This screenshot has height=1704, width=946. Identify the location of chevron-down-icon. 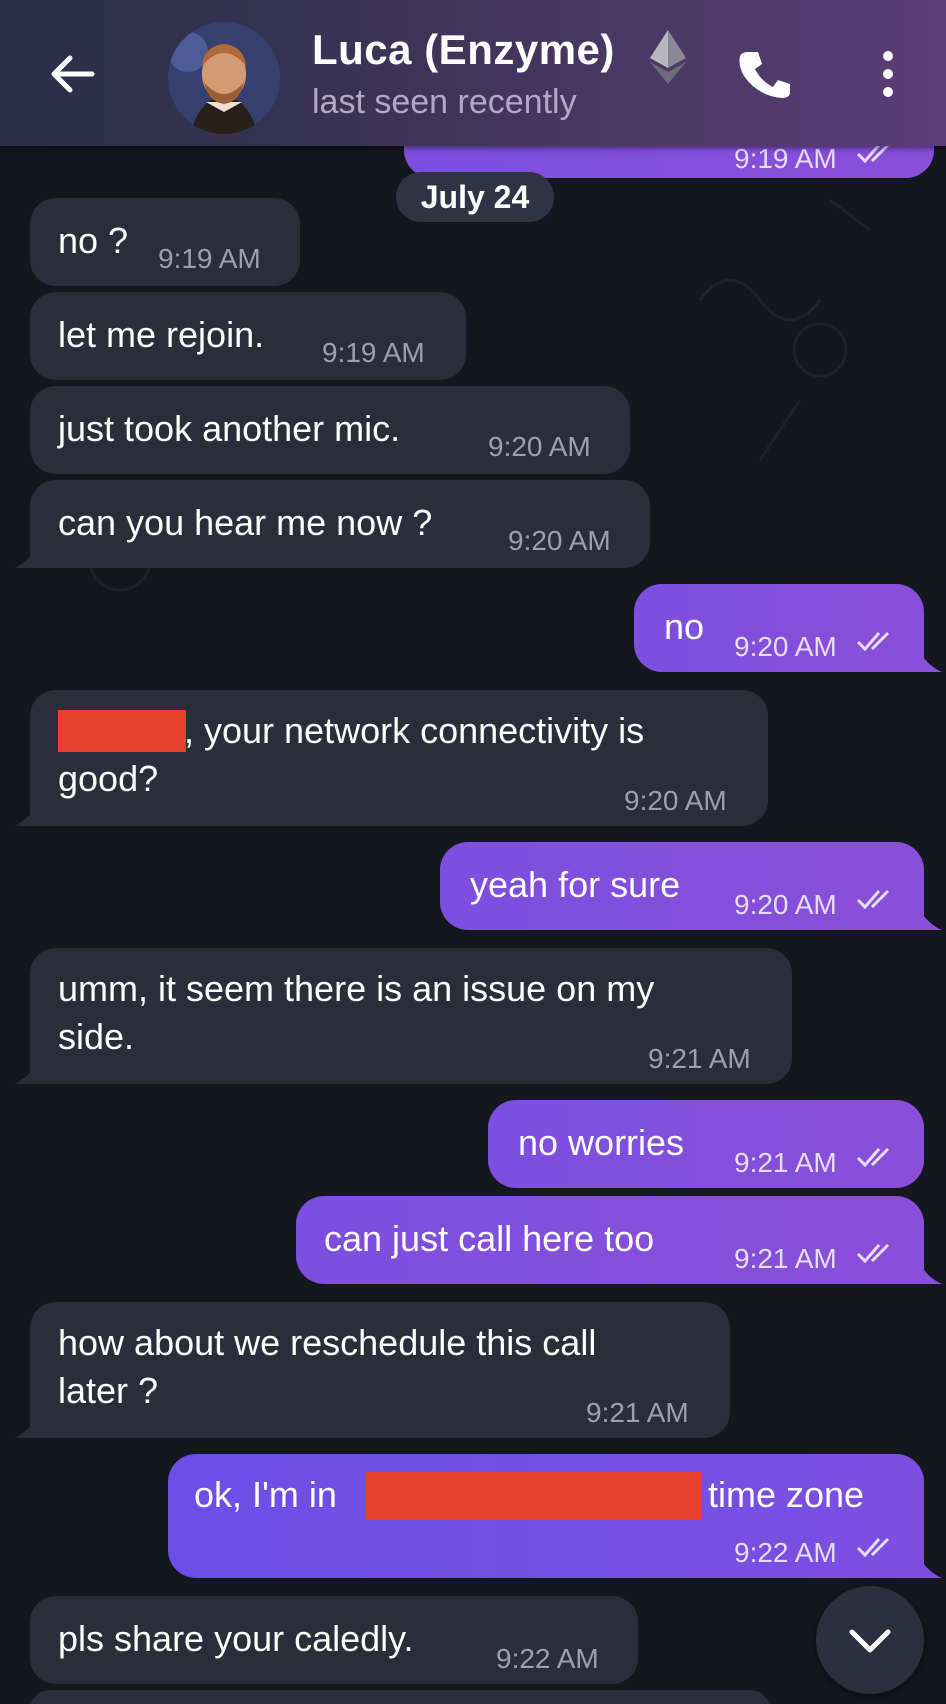
(870, 1641).